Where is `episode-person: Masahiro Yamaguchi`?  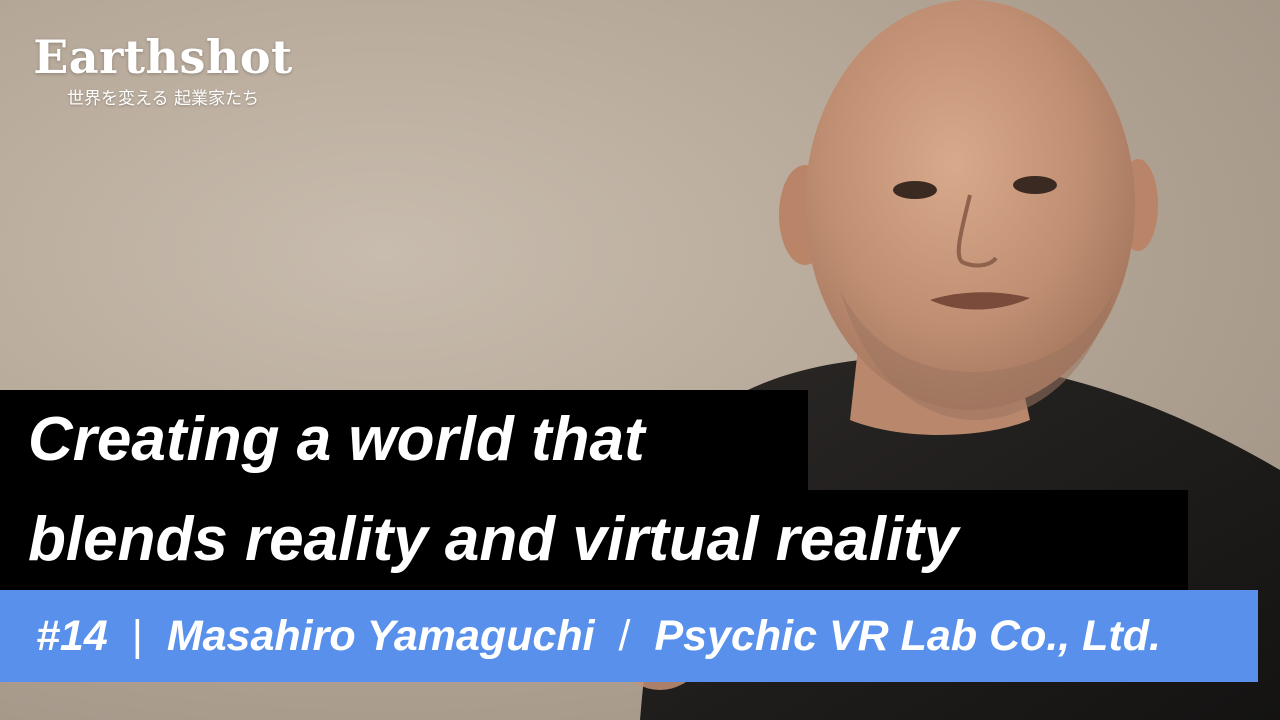 episode-person: Masahiro Yamaguchi is located at coordinates (380, 636).